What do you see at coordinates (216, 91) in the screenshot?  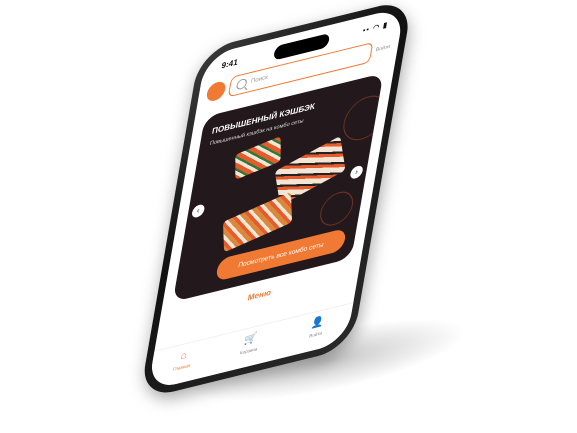 I see `brand-logo` at bounding box center [216, 91].